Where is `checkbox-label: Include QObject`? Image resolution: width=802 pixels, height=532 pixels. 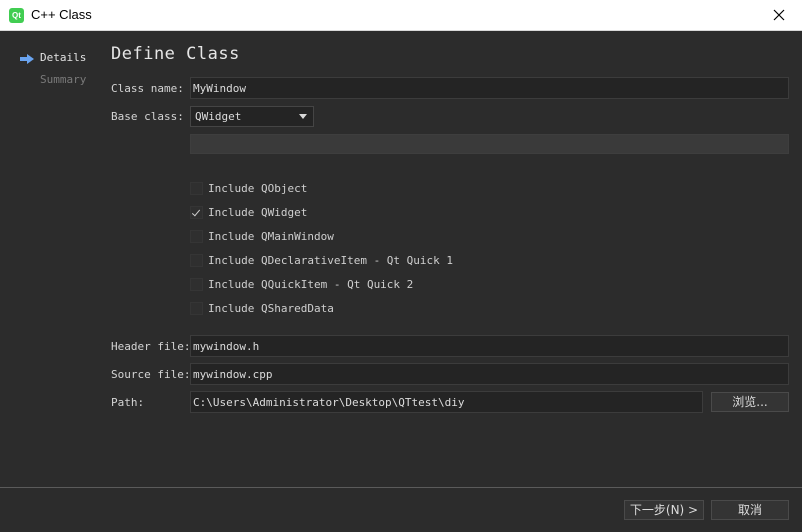 checkbox-label: Include QObject is located at coordinates (258, 188).